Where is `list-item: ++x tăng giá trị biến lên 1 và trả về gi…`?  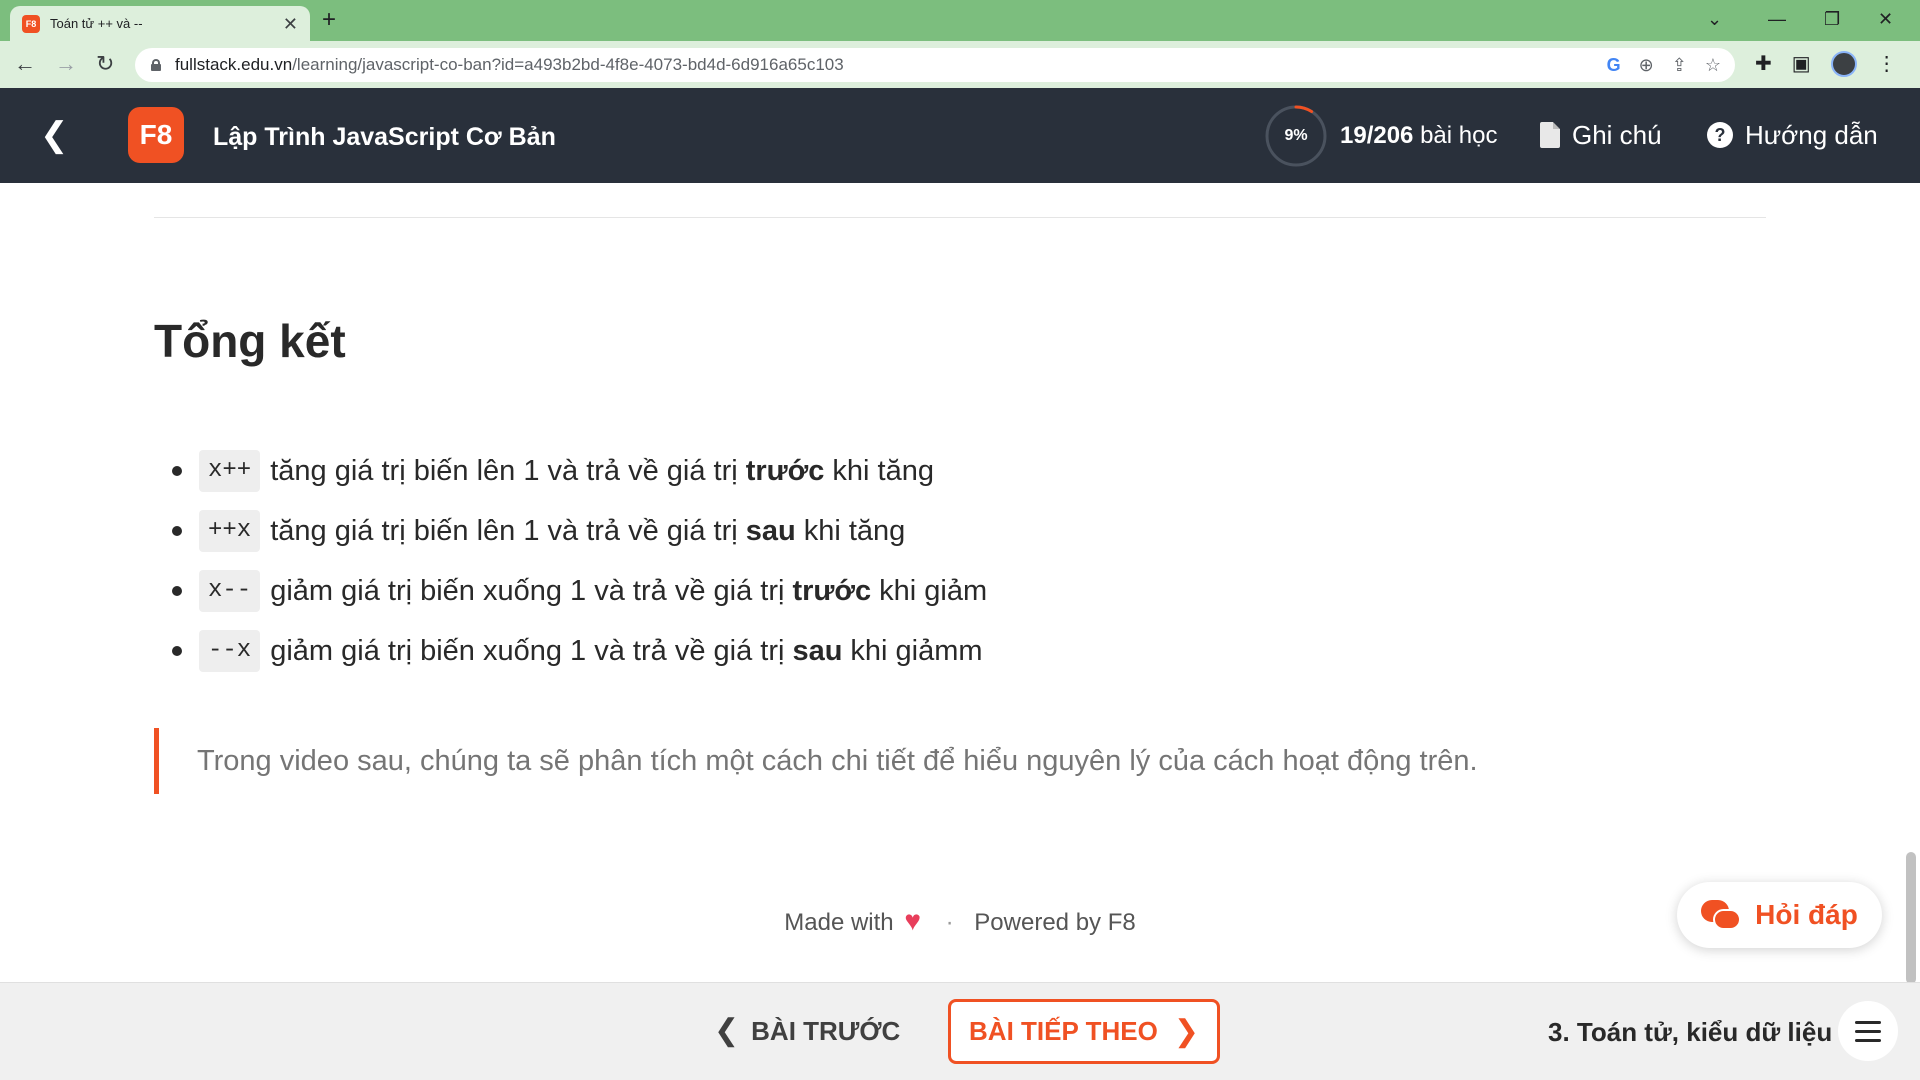 list-item: ++x tăng giá trị biến lên 1 và trả về gi… is located at coordinates (570, 531).